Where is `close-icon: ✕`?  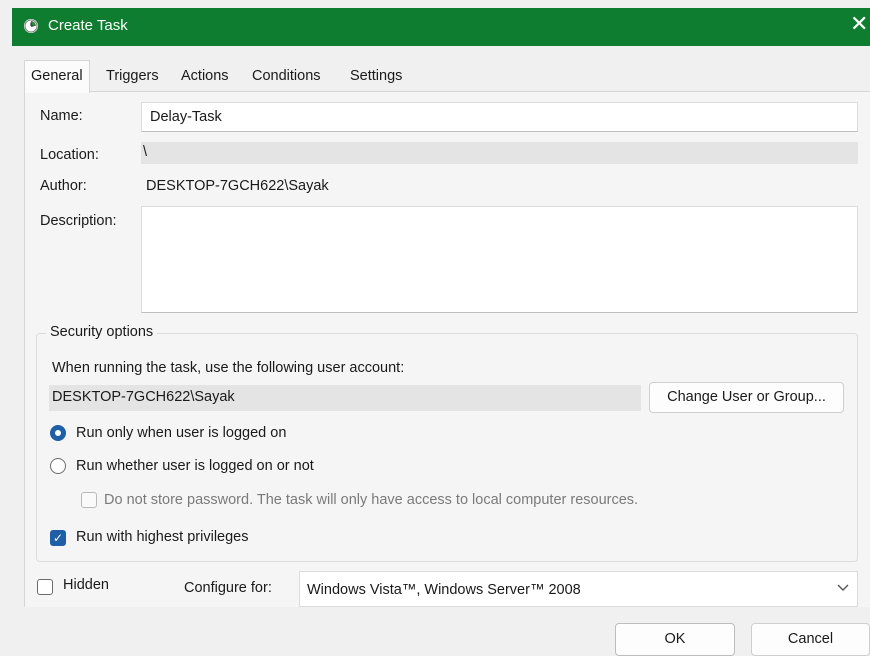 close-icon: ✕ is located at coordinates (859, 24).